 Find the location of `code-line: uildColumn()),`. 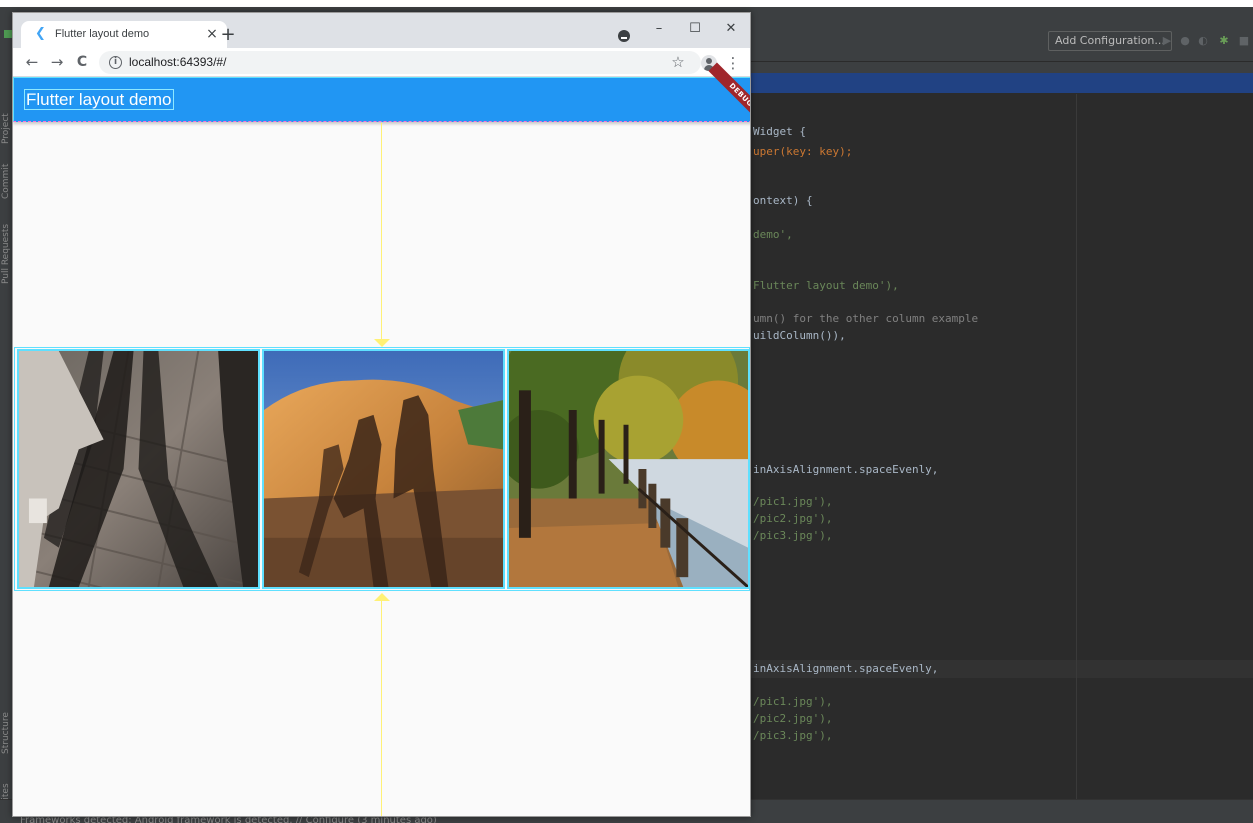

code-line: uildColumn()), is located at coordinates (799, 335).